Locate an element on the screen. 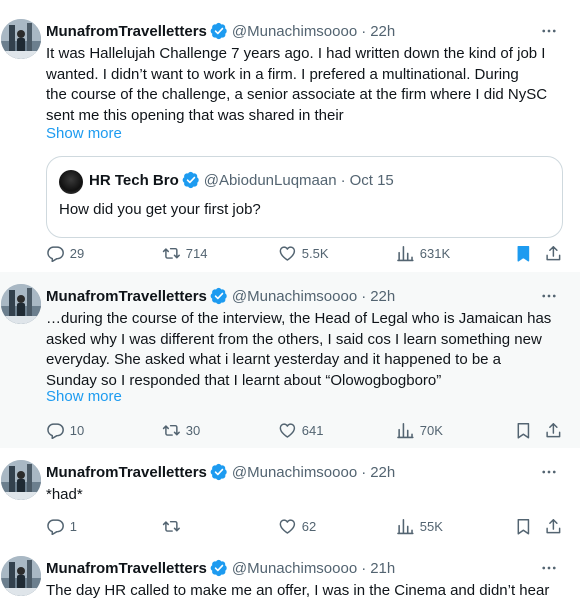  action-bar: 10 30 641 70K is located at coordinates (304, 430).